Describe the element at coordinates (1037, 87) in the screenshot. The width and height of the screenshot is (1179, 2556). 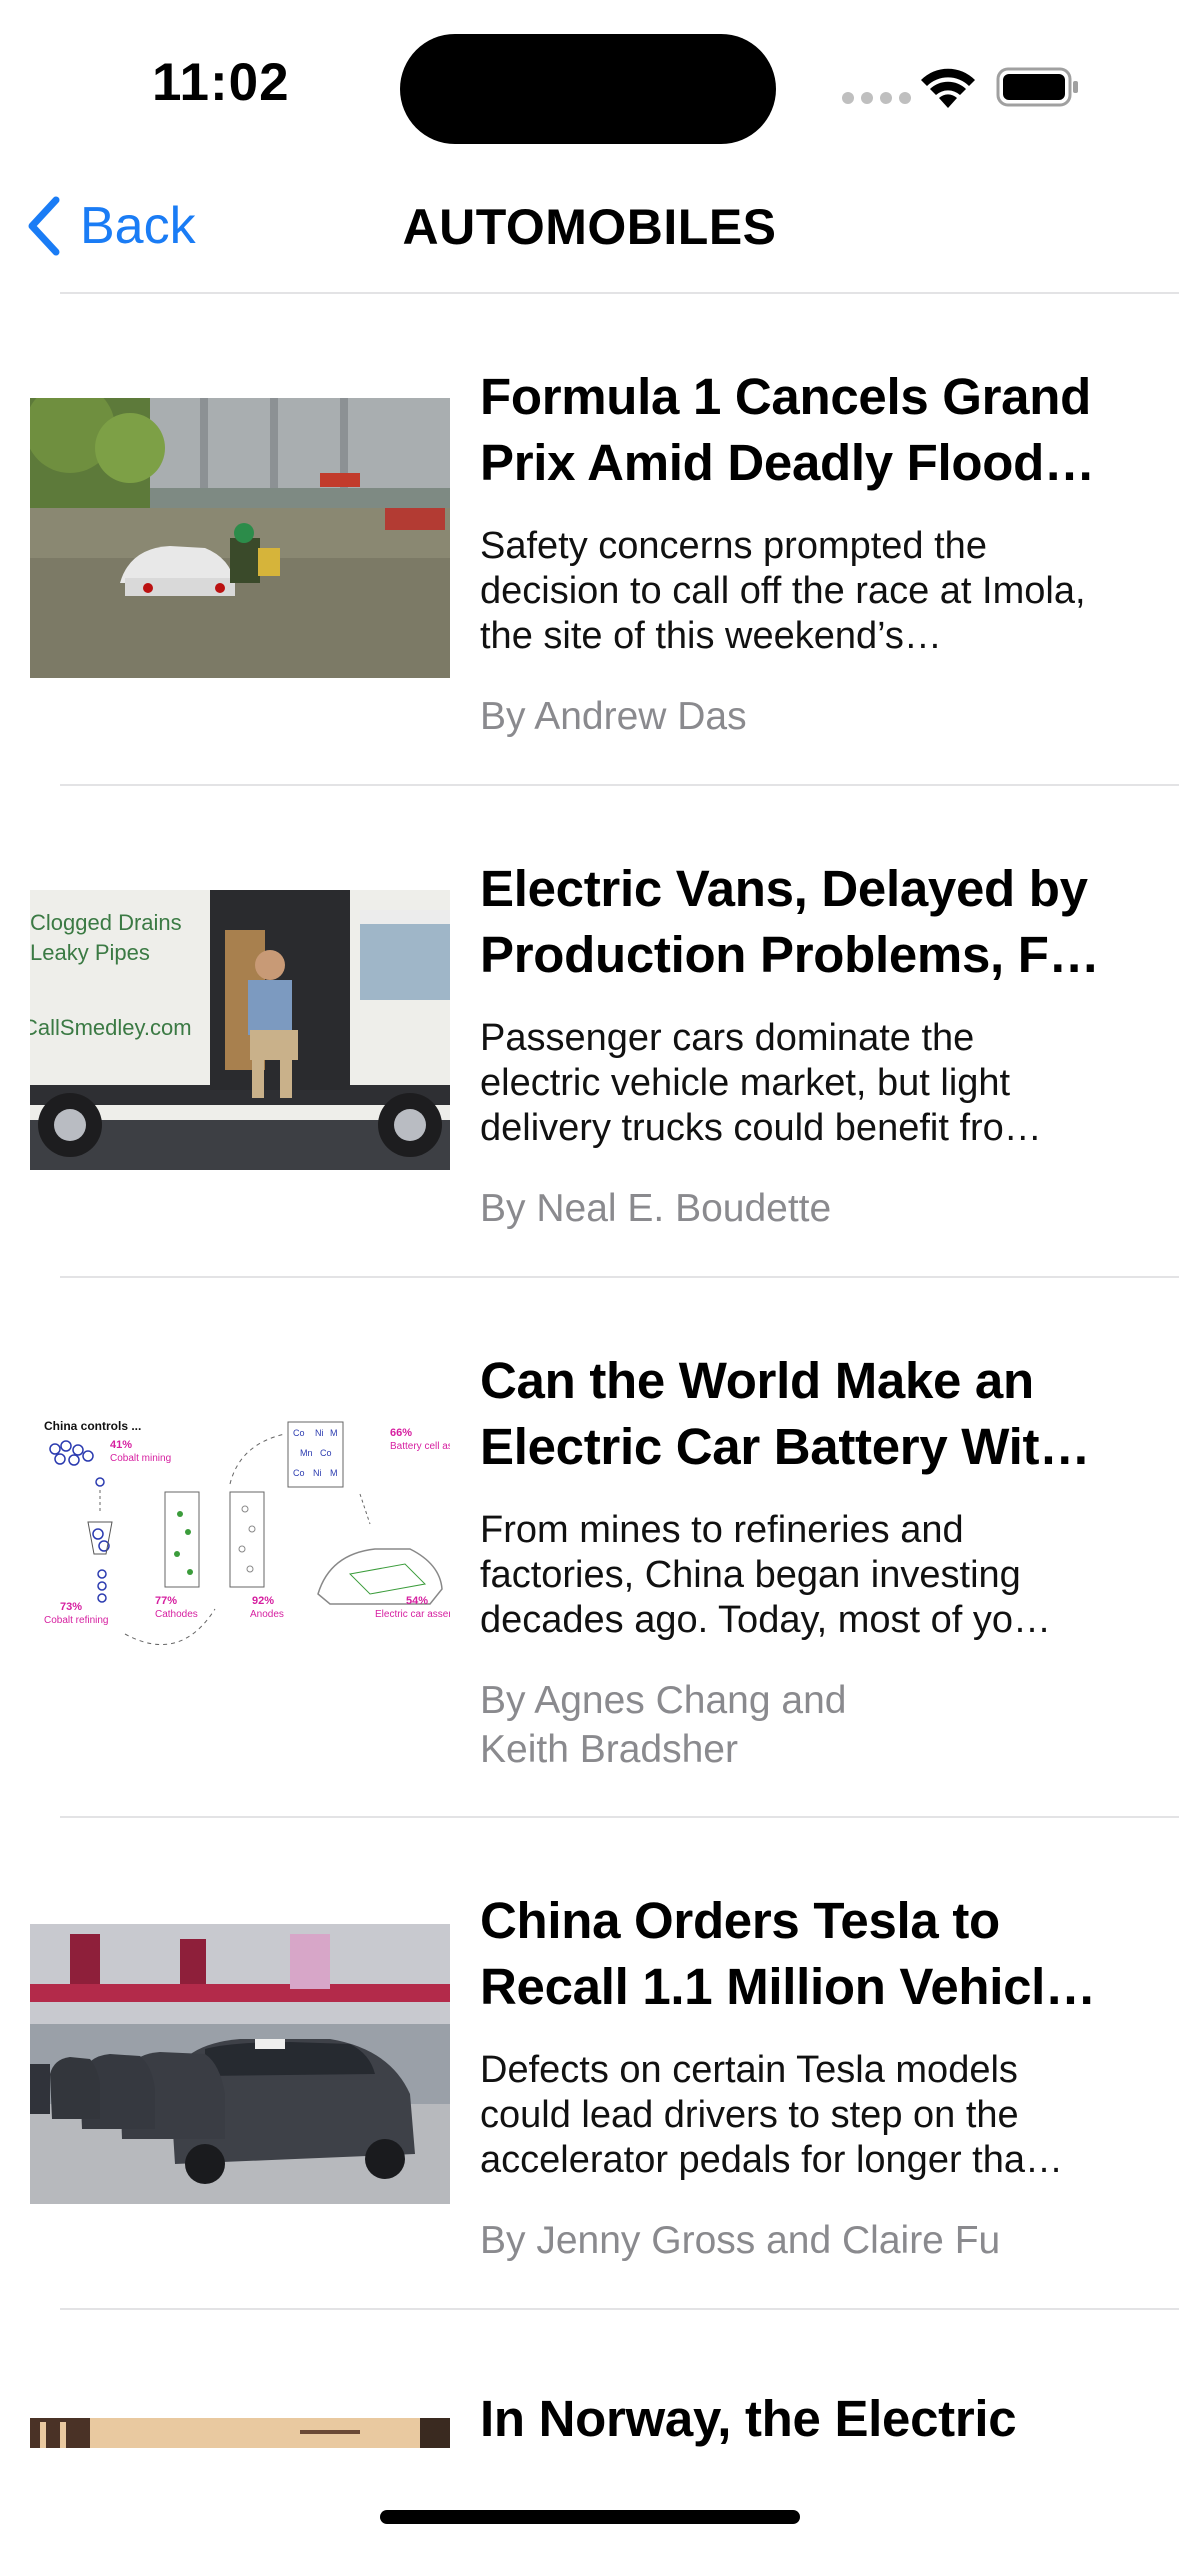
I see `battery-icon` at that location.